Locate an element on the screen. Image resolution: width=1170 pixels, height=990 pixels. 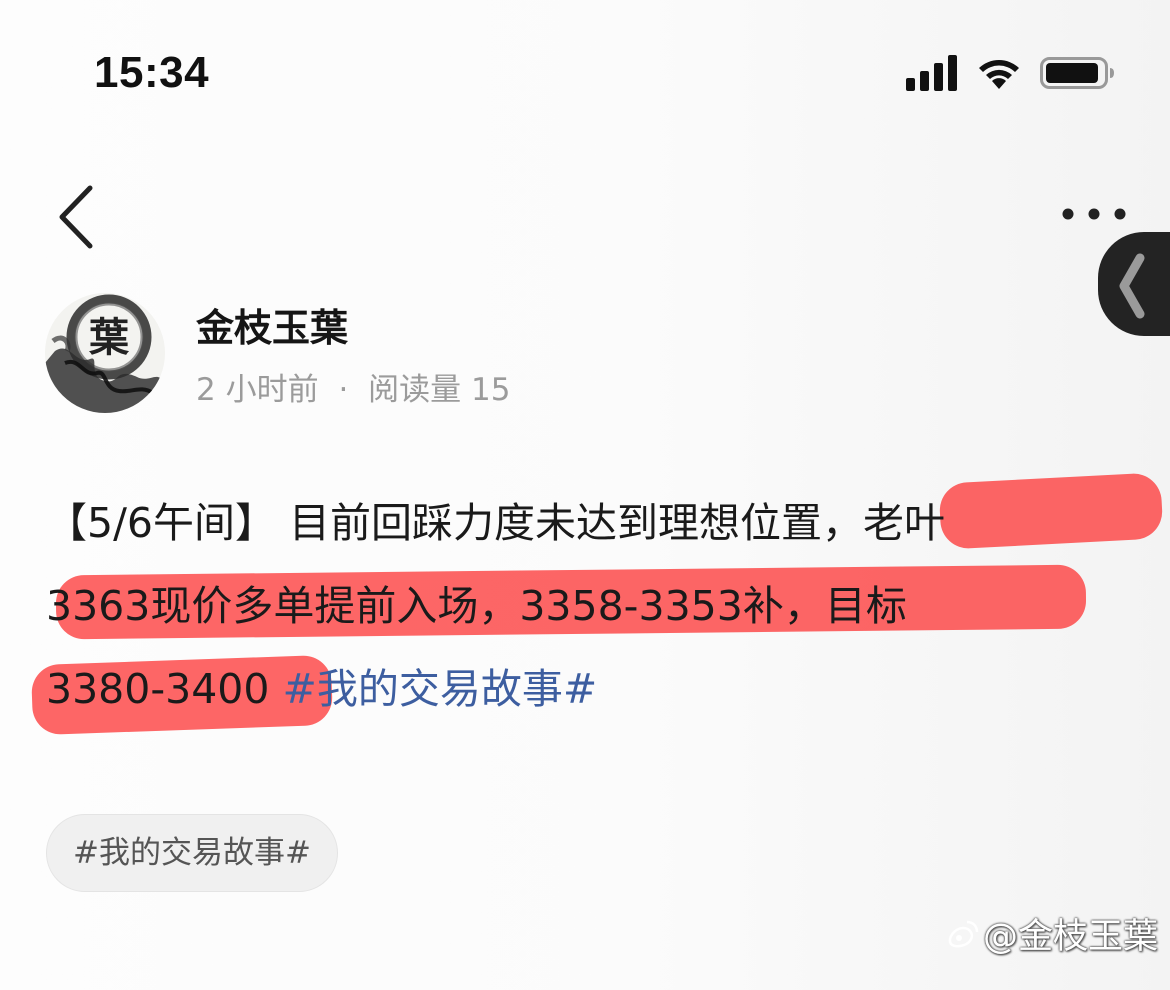
post-time: 2 小时前 is located at coordinates (257, 390).